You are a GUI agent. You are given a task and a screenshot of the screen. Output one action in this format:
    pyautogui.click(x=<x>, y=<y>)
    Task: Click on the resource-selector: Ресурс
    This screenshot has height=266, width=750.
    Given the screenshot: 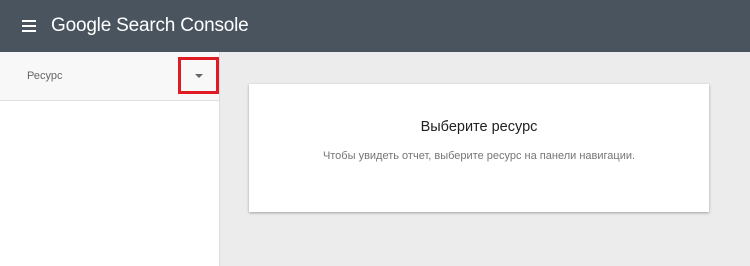 What is the action you would take?
    pyautogui.click(x=109, y=76)
    